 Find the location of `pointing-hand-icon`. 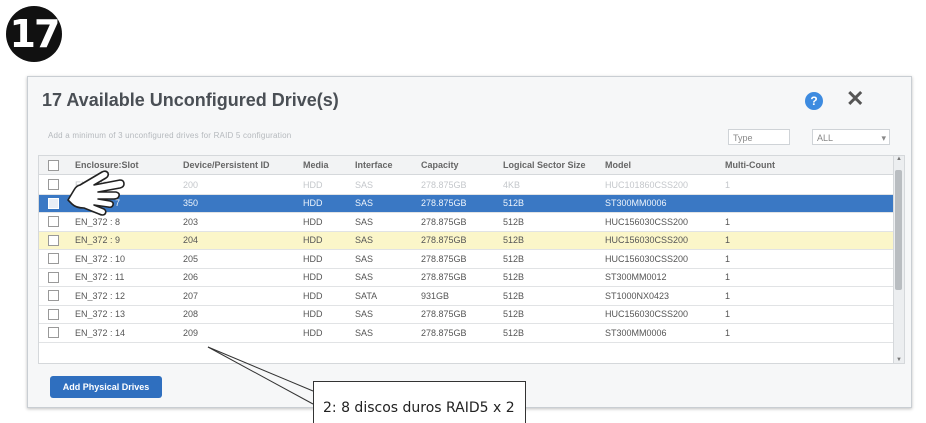

pointing-hand-icon is located at coordinates (96, 193).